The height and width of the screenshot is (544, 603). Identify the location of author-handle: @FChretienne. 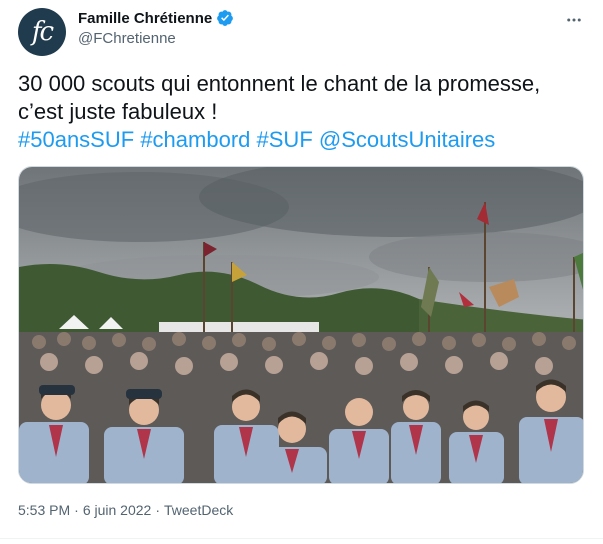
(127, 38).